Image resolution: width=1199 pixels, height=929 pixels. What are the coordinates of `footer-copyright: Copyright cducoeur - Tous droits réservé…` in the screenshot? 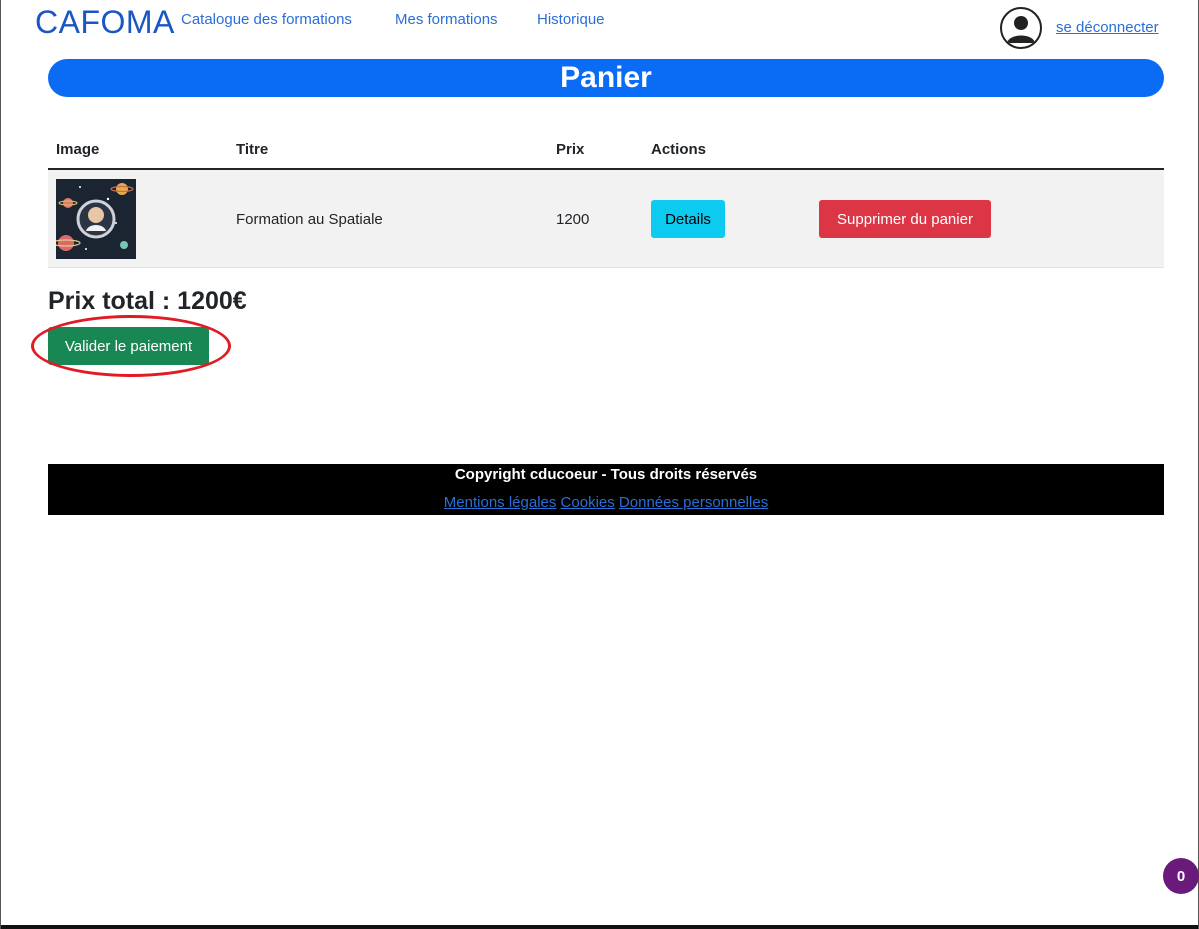 It's located at (606, 474).